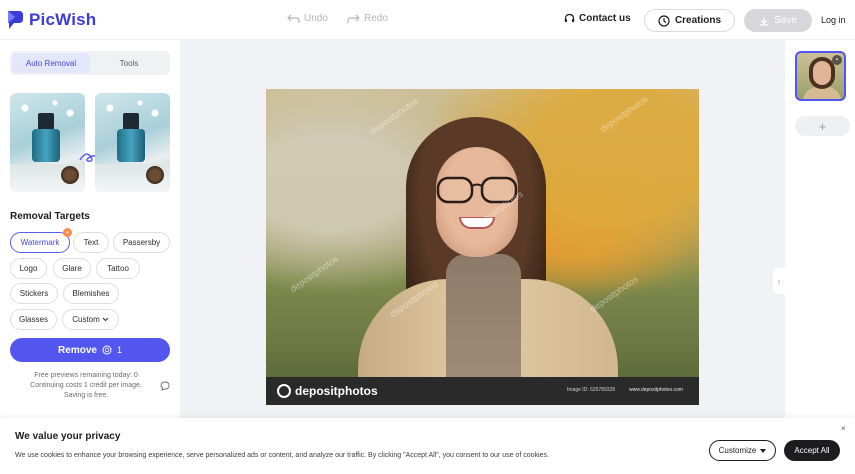 Image resolution: width=855 pixels, height=474 pixels. Describe the element at coordinates (656, 390) in the screenshot. I see `site-url: www.depositphotos.com` at that location.